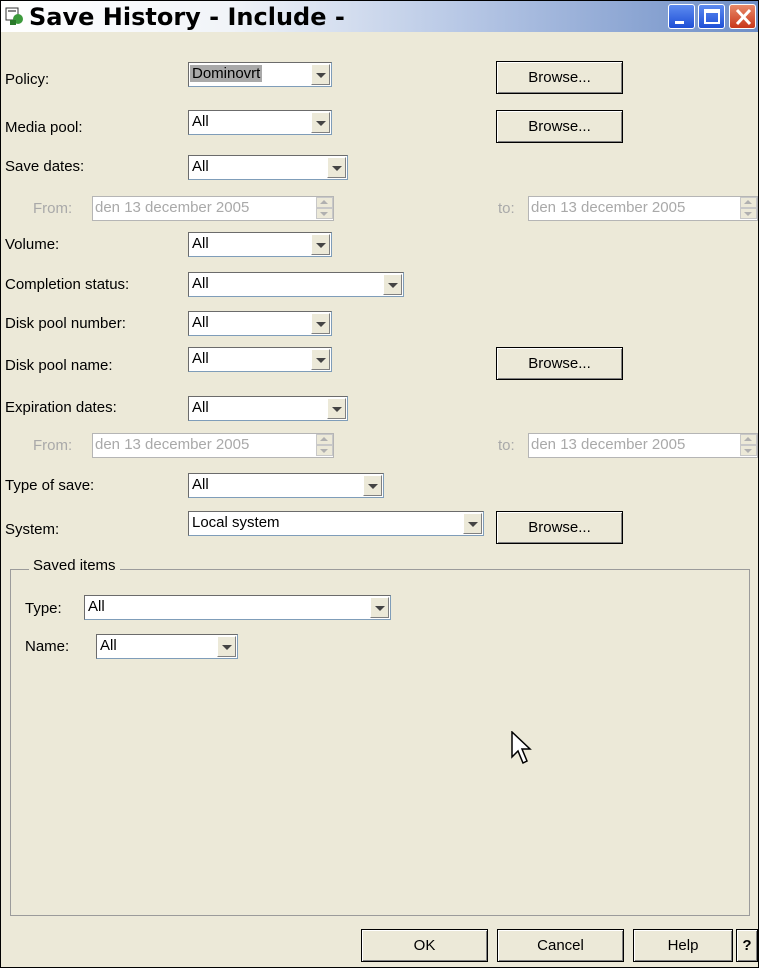 The image size is (761, 970). What do you see at coordinates (96, 606) in the screenshot?
I see `saved-items-type-value: All` at bounding box center [96, 606].